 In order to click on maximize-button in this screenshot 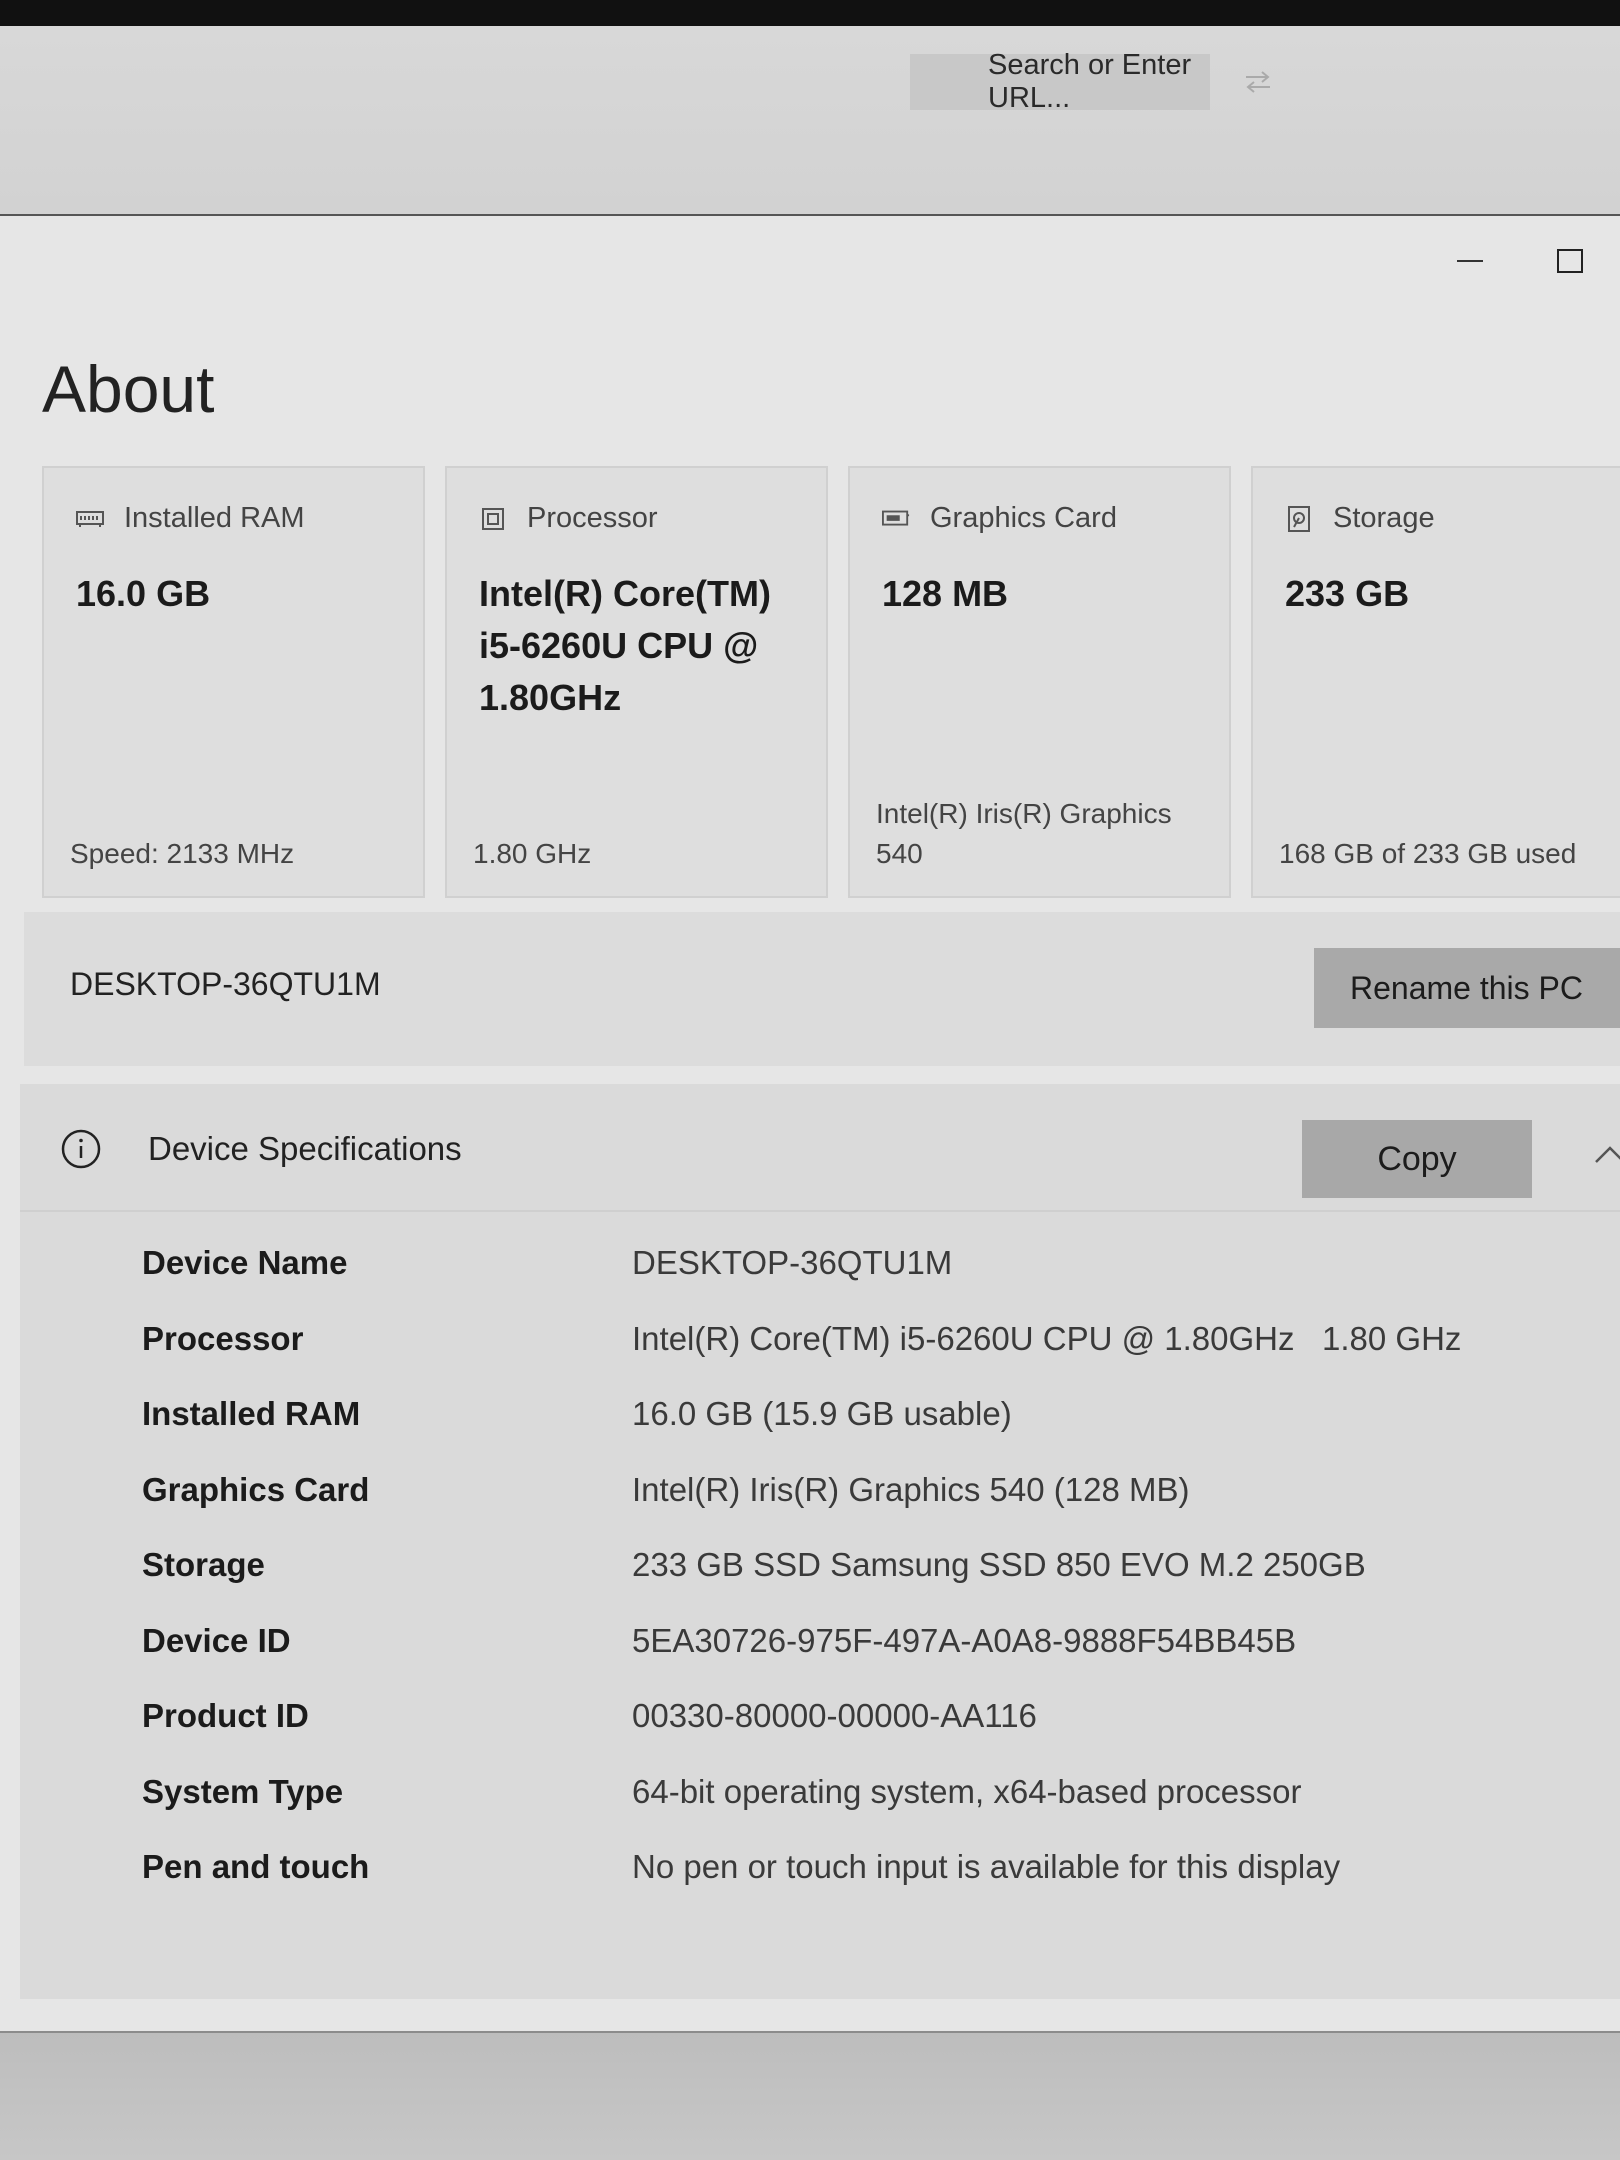, I will do `click(1570, 261)`.